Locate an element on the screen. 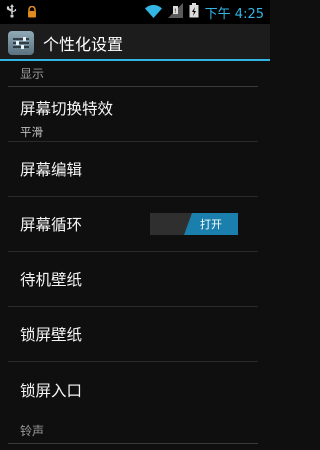 The image size is (320, 450). usb-icon is located at coordinates (12, 12).